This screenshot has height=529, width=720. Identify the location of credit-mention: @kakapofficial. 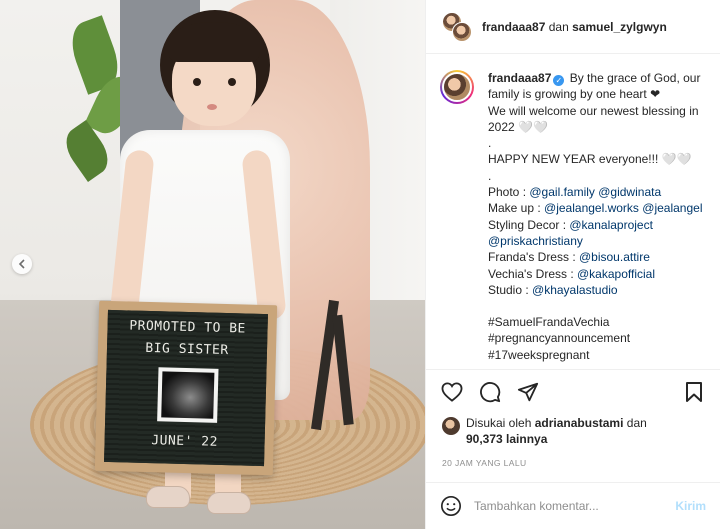
(616, 274).